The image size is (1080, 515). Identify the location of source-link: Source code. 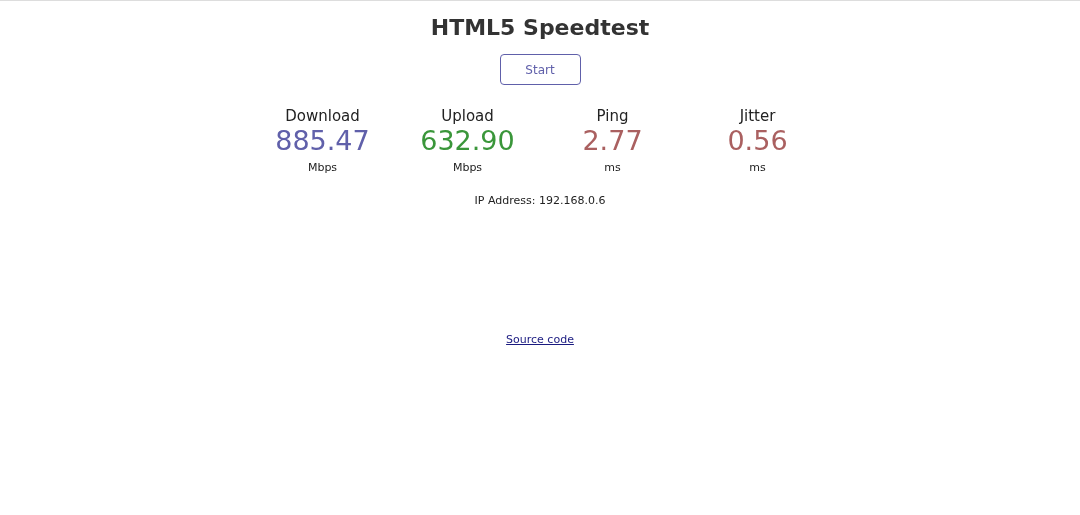
(540, 339).